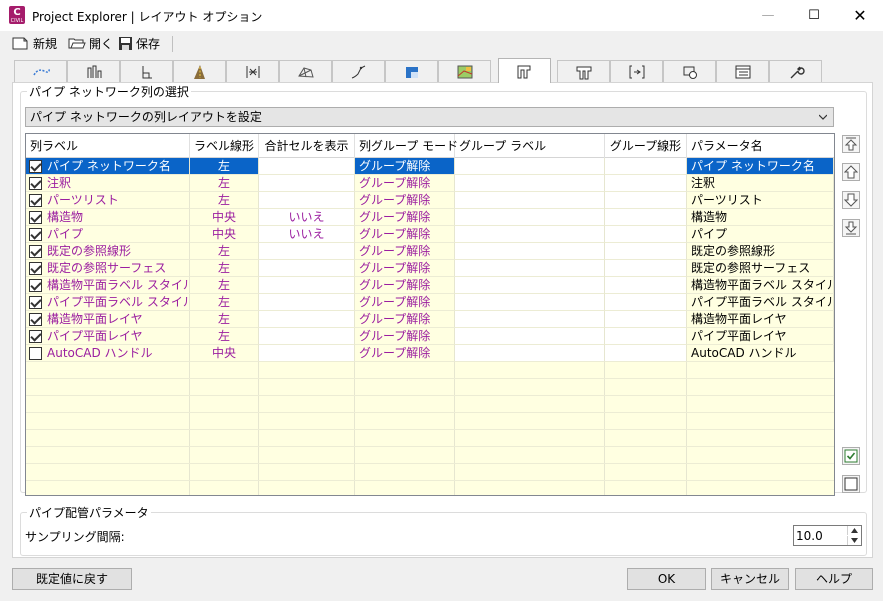  What do you see at coordinates (854, 540) in the screenshot?
I see `spin-down-button` at bounding box center [854, 540].